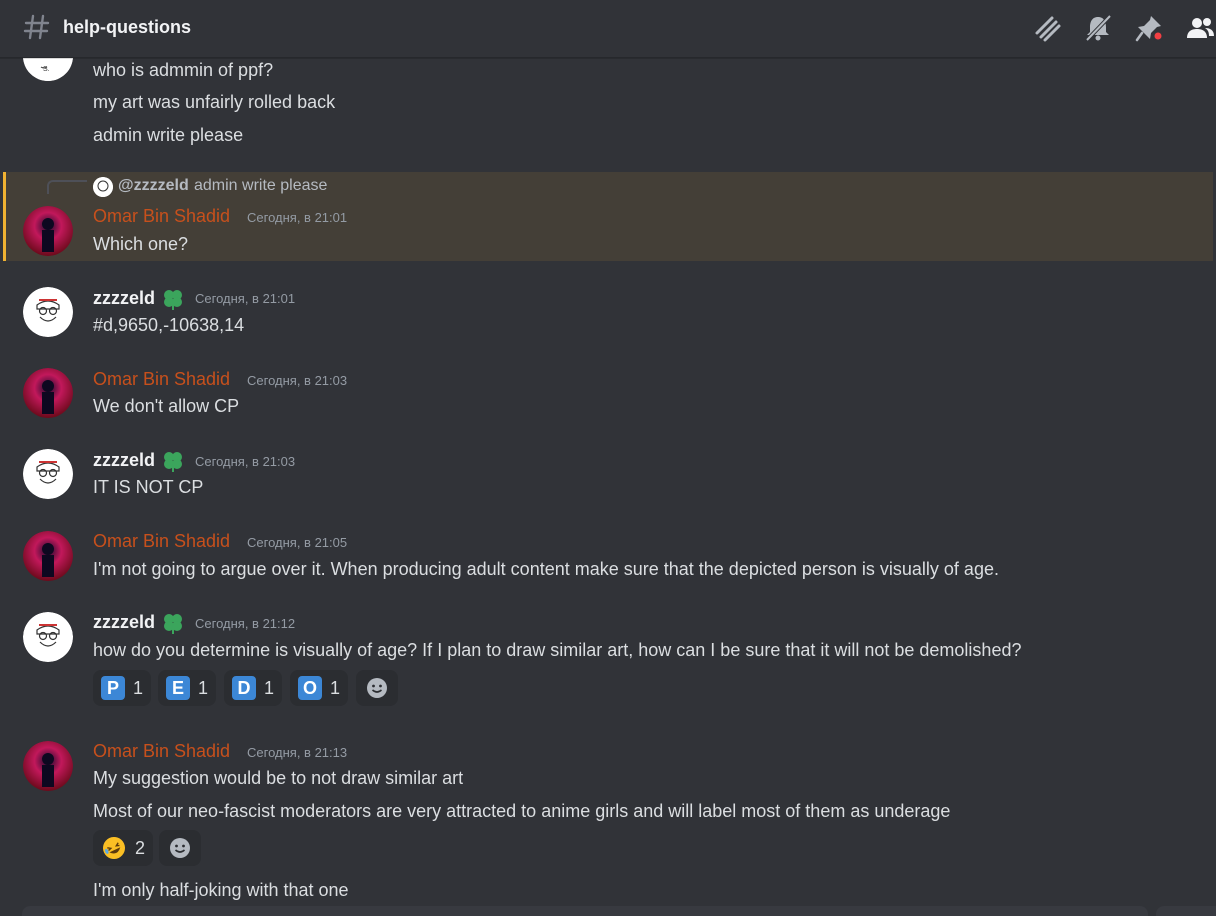  I want to click on reaction-o: O 1, so click(319, 688).